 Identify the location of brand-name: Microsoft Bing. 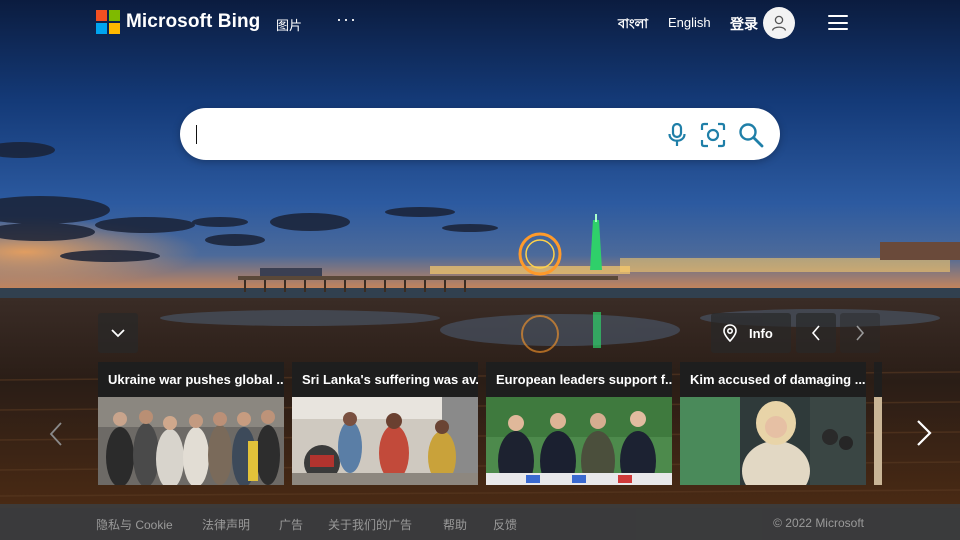
(193, 21).